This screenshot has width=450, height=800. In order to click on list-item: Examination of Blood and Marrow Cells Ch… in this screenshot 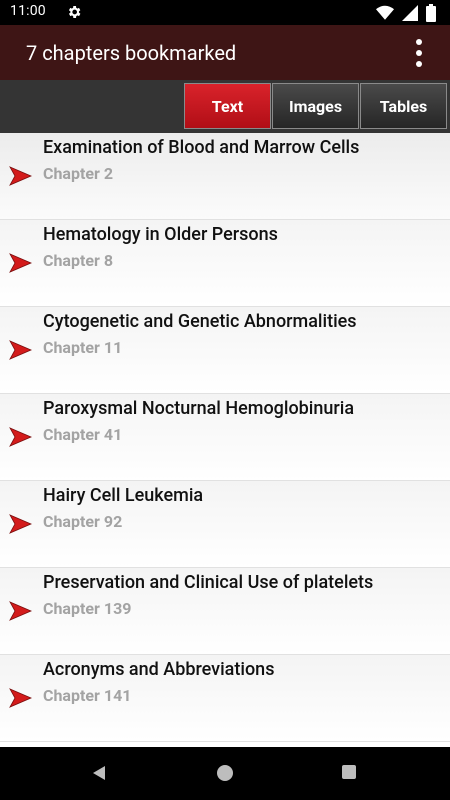, I will do `click(225, 176)`.